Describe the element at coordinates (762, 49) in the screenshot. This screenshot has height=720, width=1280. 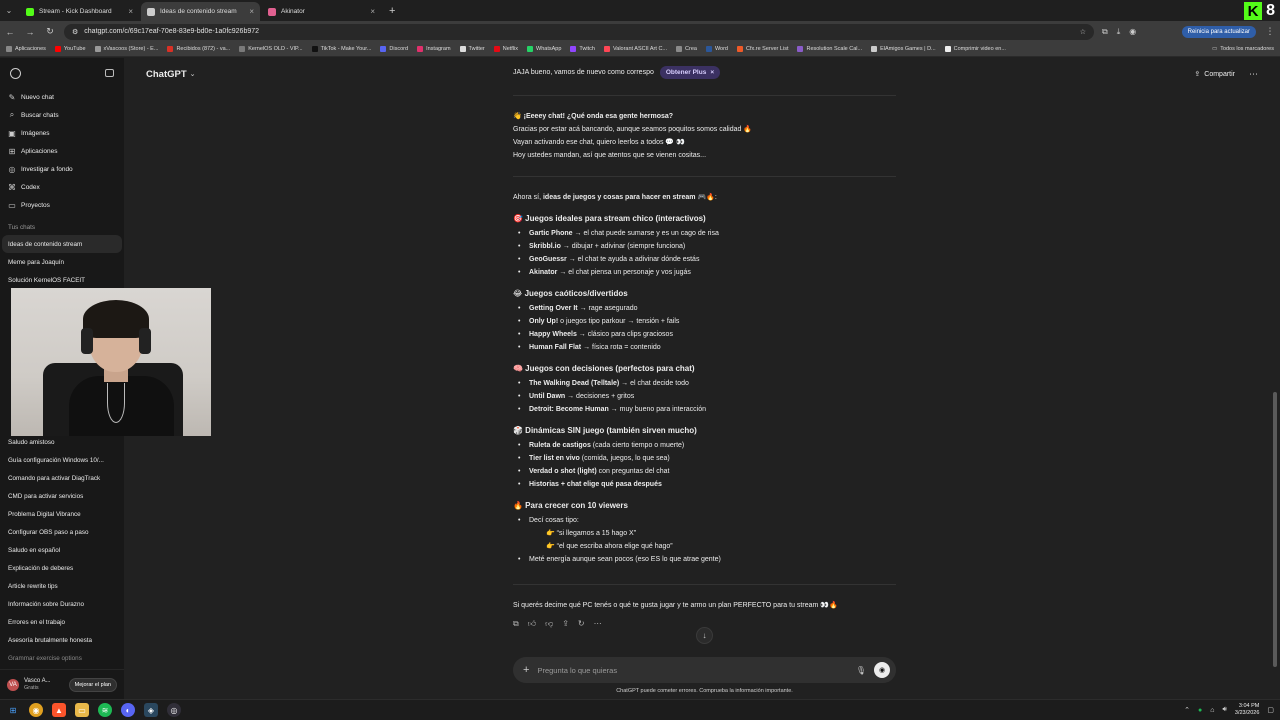
I see `bookmark-item: Cfx.re Server List` at that location.